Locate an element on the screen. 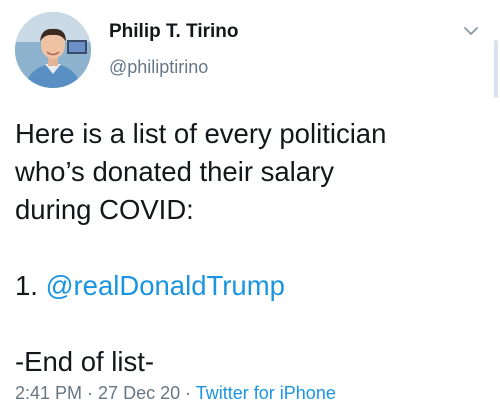 The image size is (500, 417). tweet-line: during COVID: is located at coordinates (104, 209).